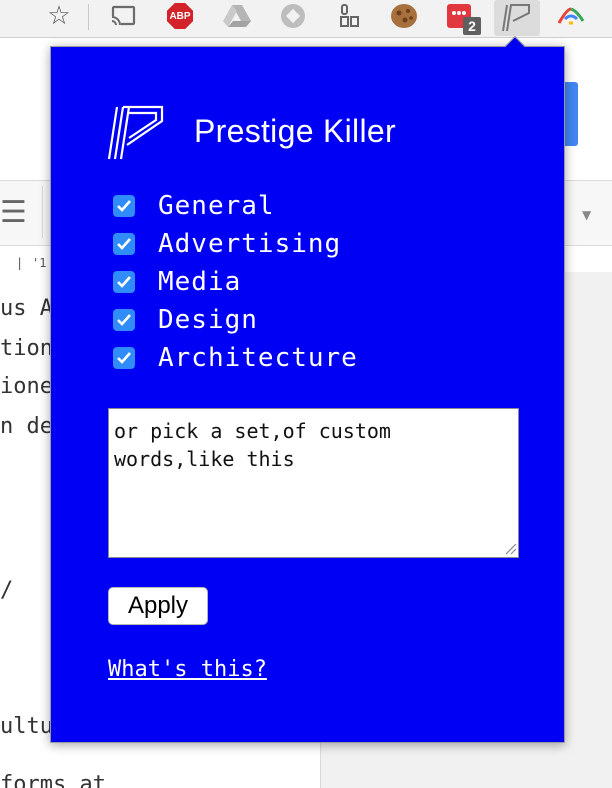 This screenshot has height=788, width=612. I want to click on category-label: Architecture, so click(258, 358).